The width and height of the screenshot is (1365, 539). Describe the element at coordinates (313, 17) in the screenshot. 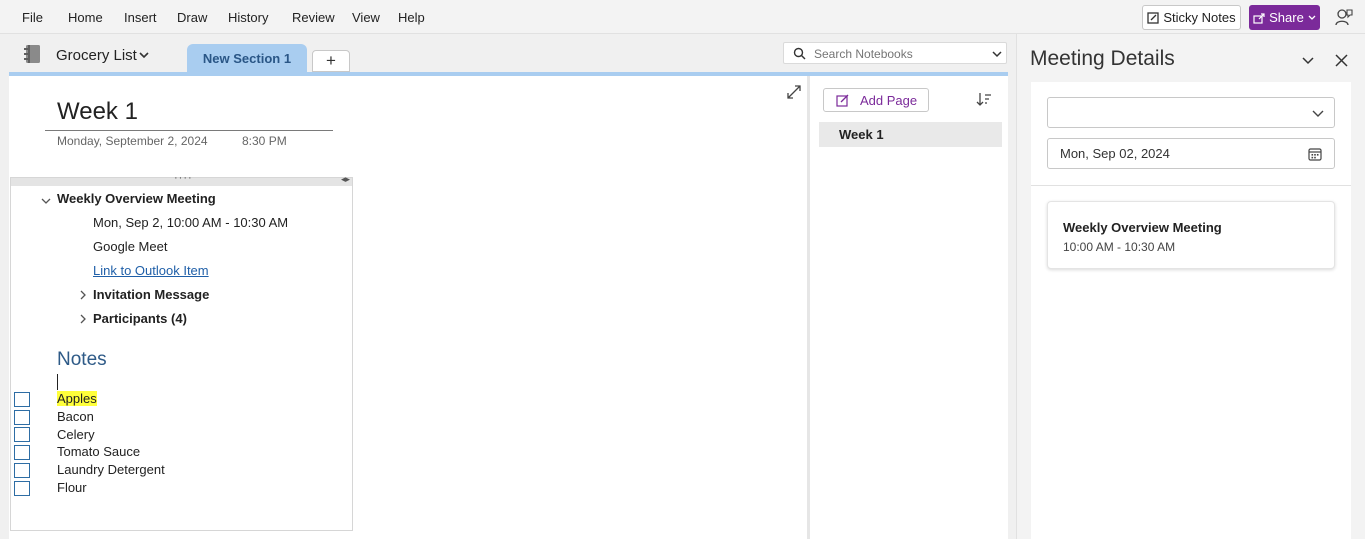

I see `menu-review: Review` at that location.